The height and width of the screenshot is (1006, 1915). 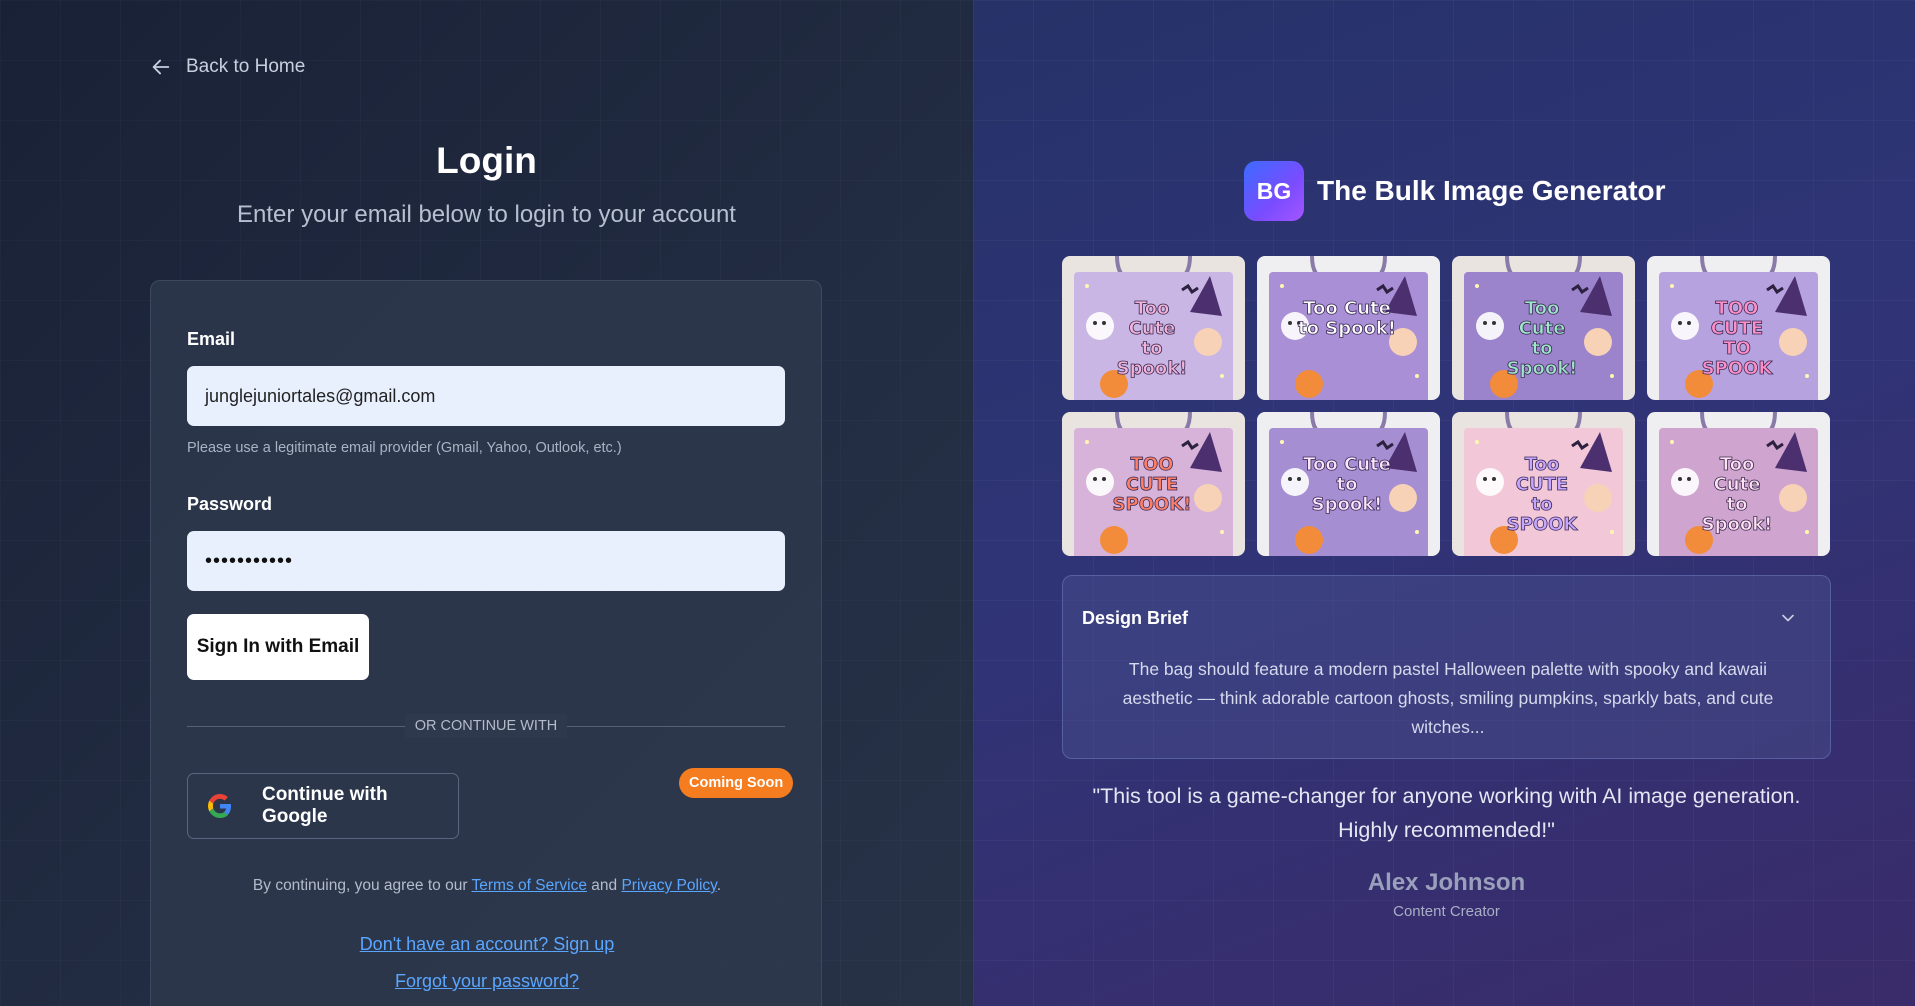 I want to click on email-field: junglejuniortales@gmail.com, so click(x=486, y=396).